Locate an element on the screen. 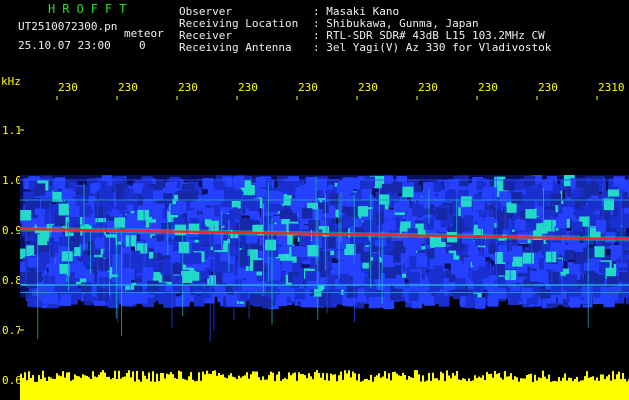 This screenshot has width=629, height=400. antenna-value: : 3el Yagi(V) Az 330 for Vladivostok is located at coordinates (432, 47).